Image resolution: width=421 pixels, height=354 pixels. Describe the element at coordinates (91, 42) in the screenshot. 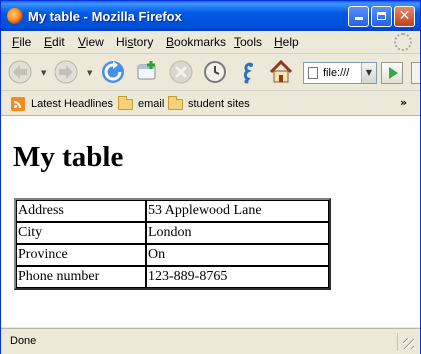

I see `menu-view: View` at that location.